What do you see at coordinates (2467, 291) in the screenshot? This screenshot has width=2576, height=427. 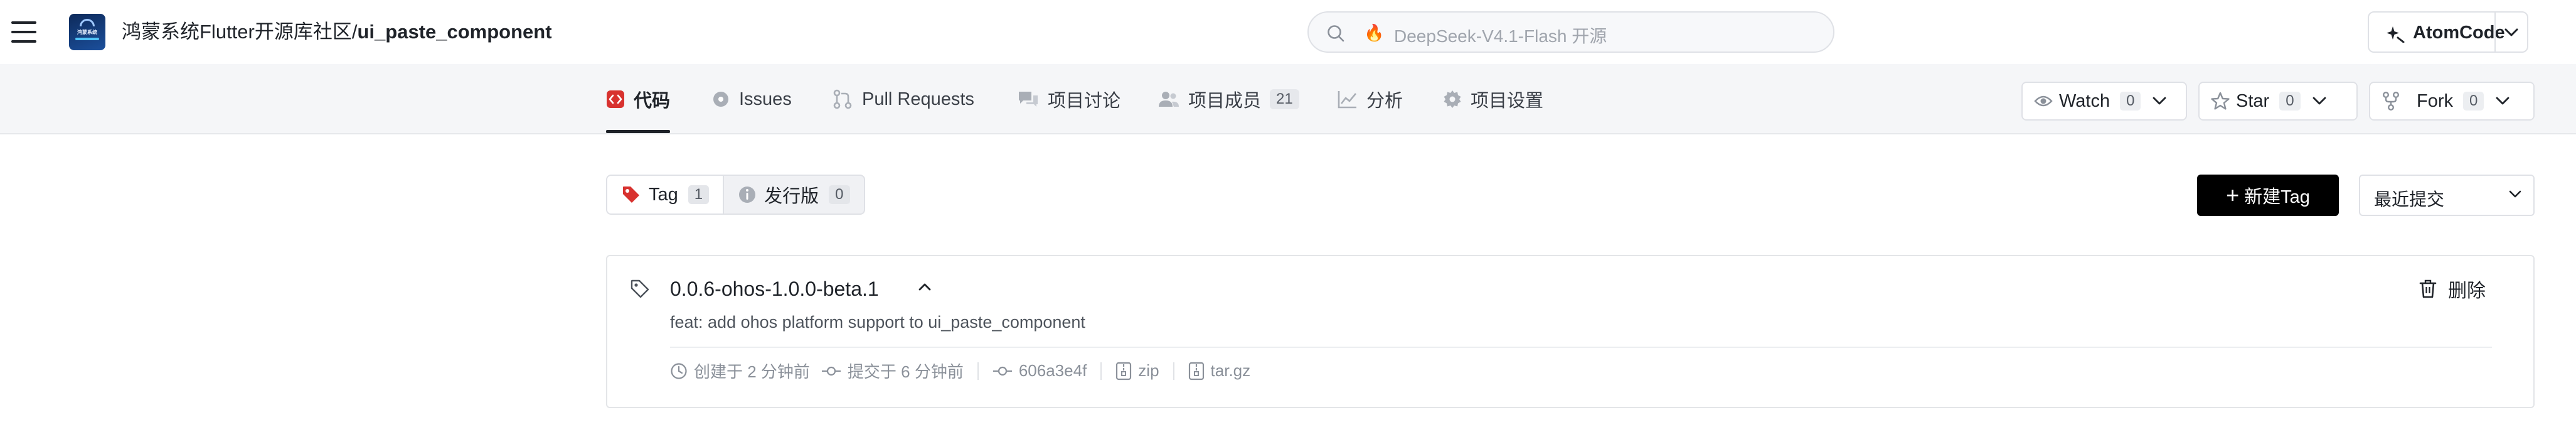 I see `delete-label: 删除` at bounding box center [2467, 291].